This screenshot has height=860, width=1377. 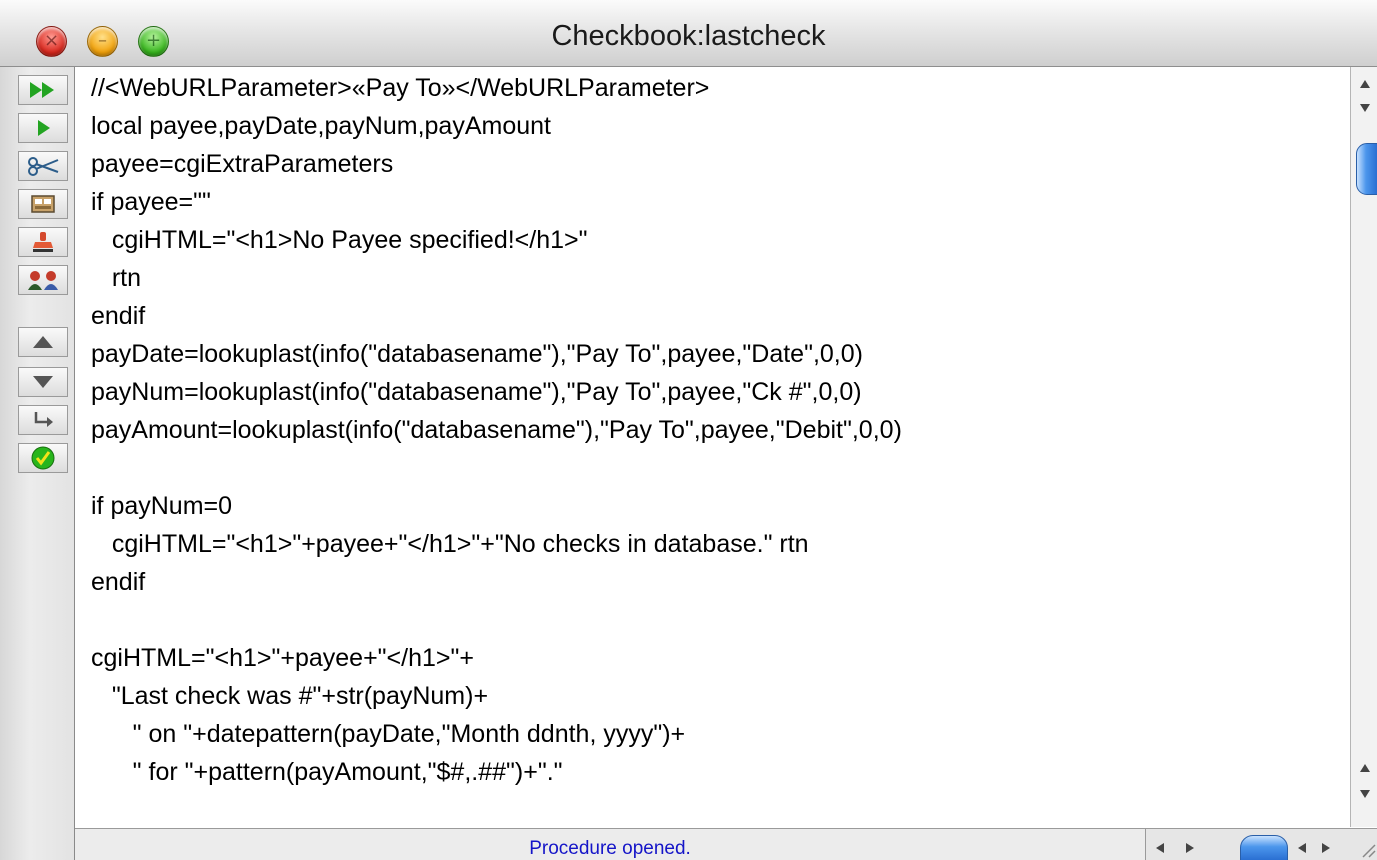 I want to click on double-play-icon, so click(x=42, y=90).